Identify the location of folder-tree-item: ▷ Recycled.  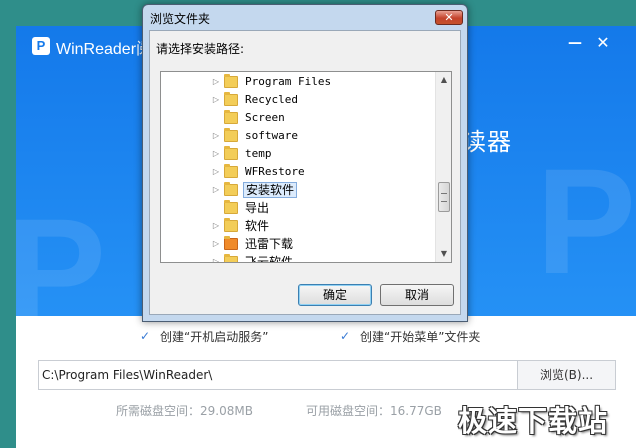
(298, 100).